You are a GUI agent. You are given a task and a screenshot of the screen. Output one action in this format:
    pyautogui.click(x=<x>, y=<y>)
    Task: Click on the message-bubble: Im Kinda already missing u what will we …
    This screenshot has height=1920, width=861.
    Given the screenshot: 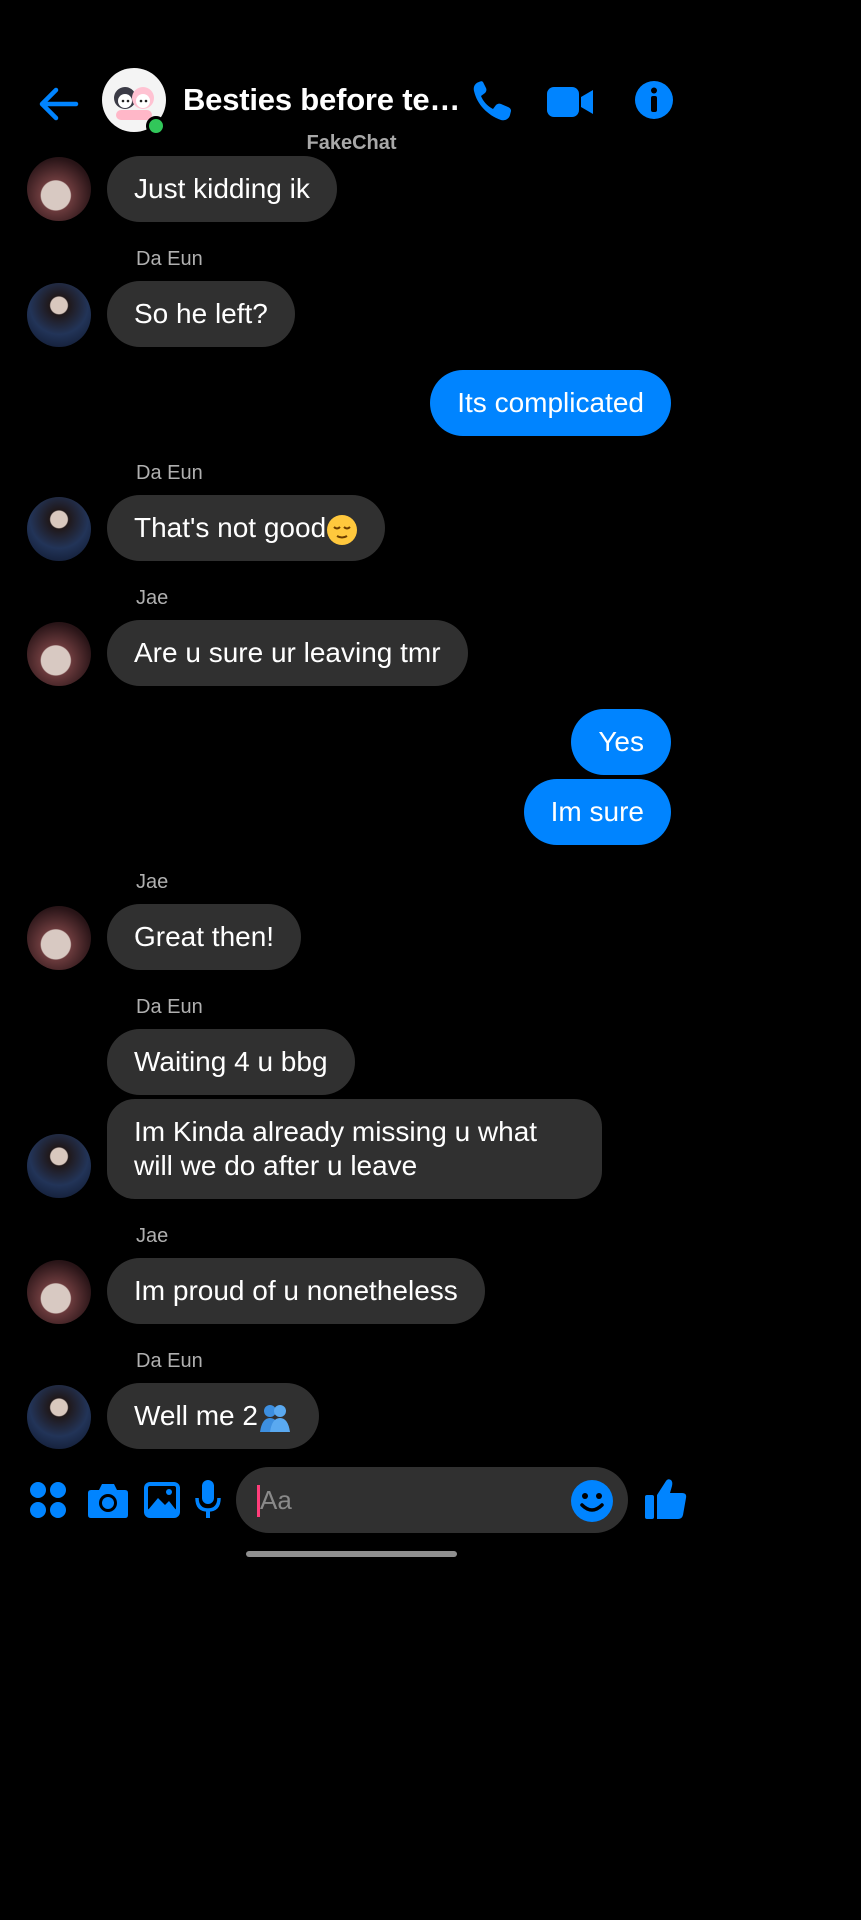 What is the action you would take?
    pyautogui.click(x=354, y=1149)
    